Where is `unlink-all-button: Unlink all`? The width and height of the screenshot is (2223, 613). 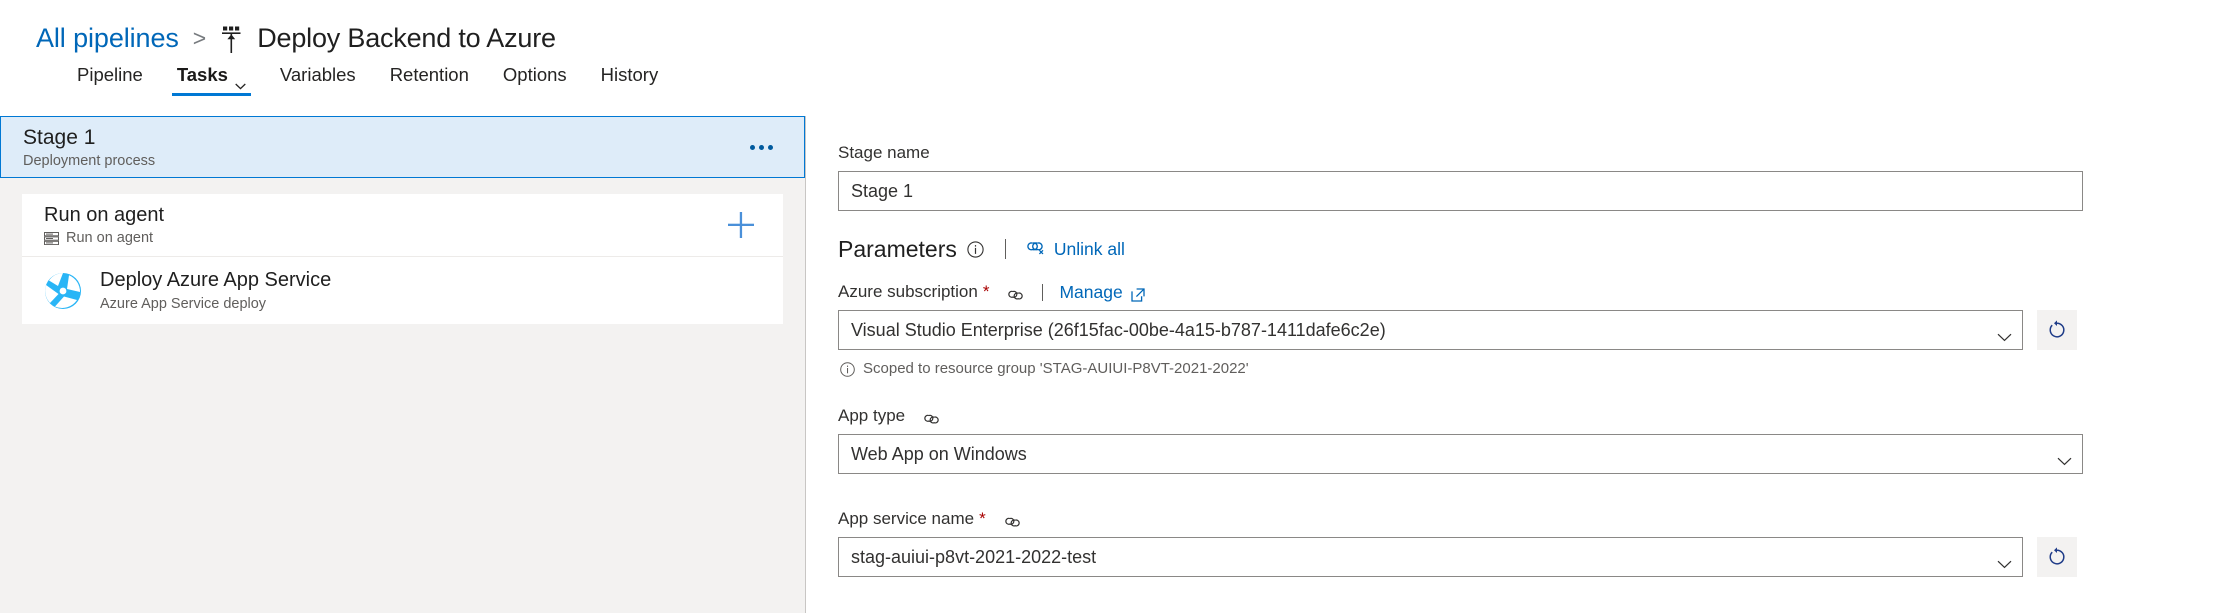 unlink-all-button: Unlink all is located at coordinates (1075, 249).